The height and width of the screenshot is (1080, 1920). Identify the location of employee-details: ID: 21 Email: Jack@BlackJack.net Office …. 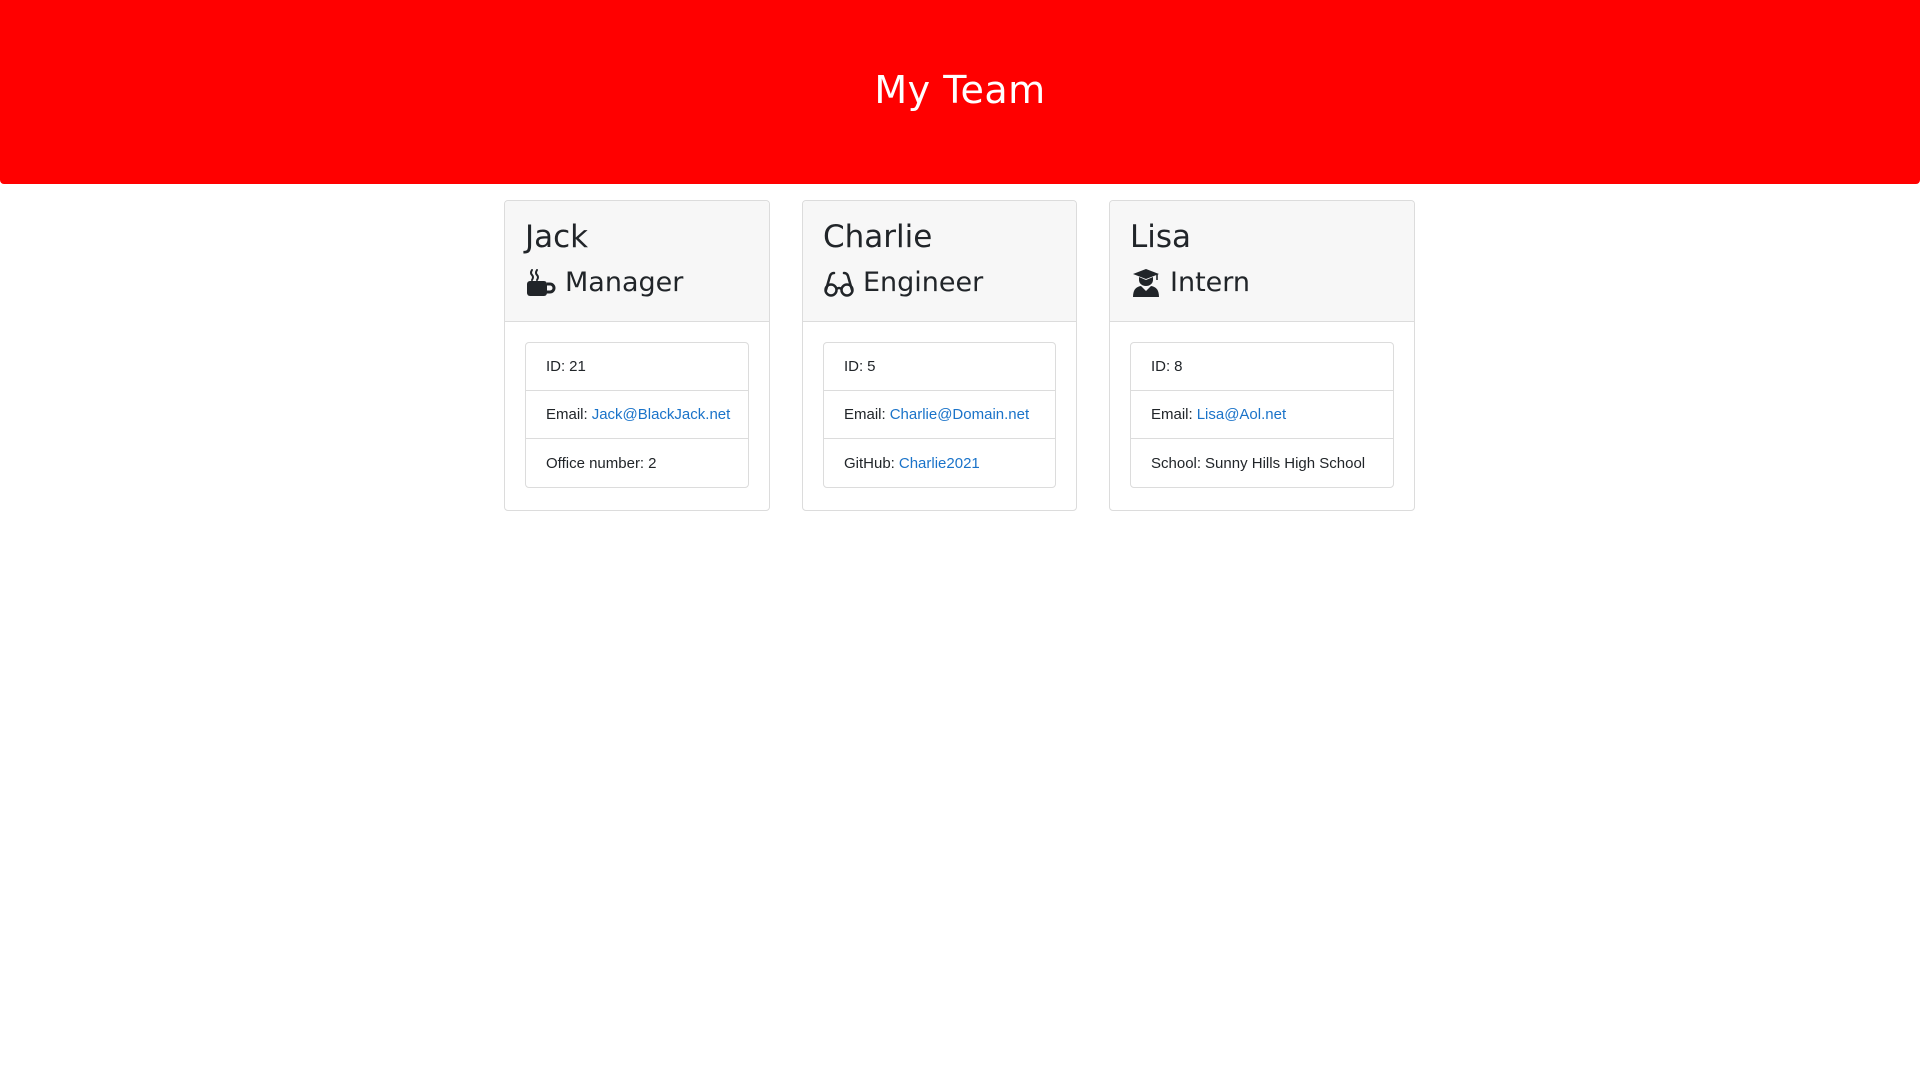
(637, 415).